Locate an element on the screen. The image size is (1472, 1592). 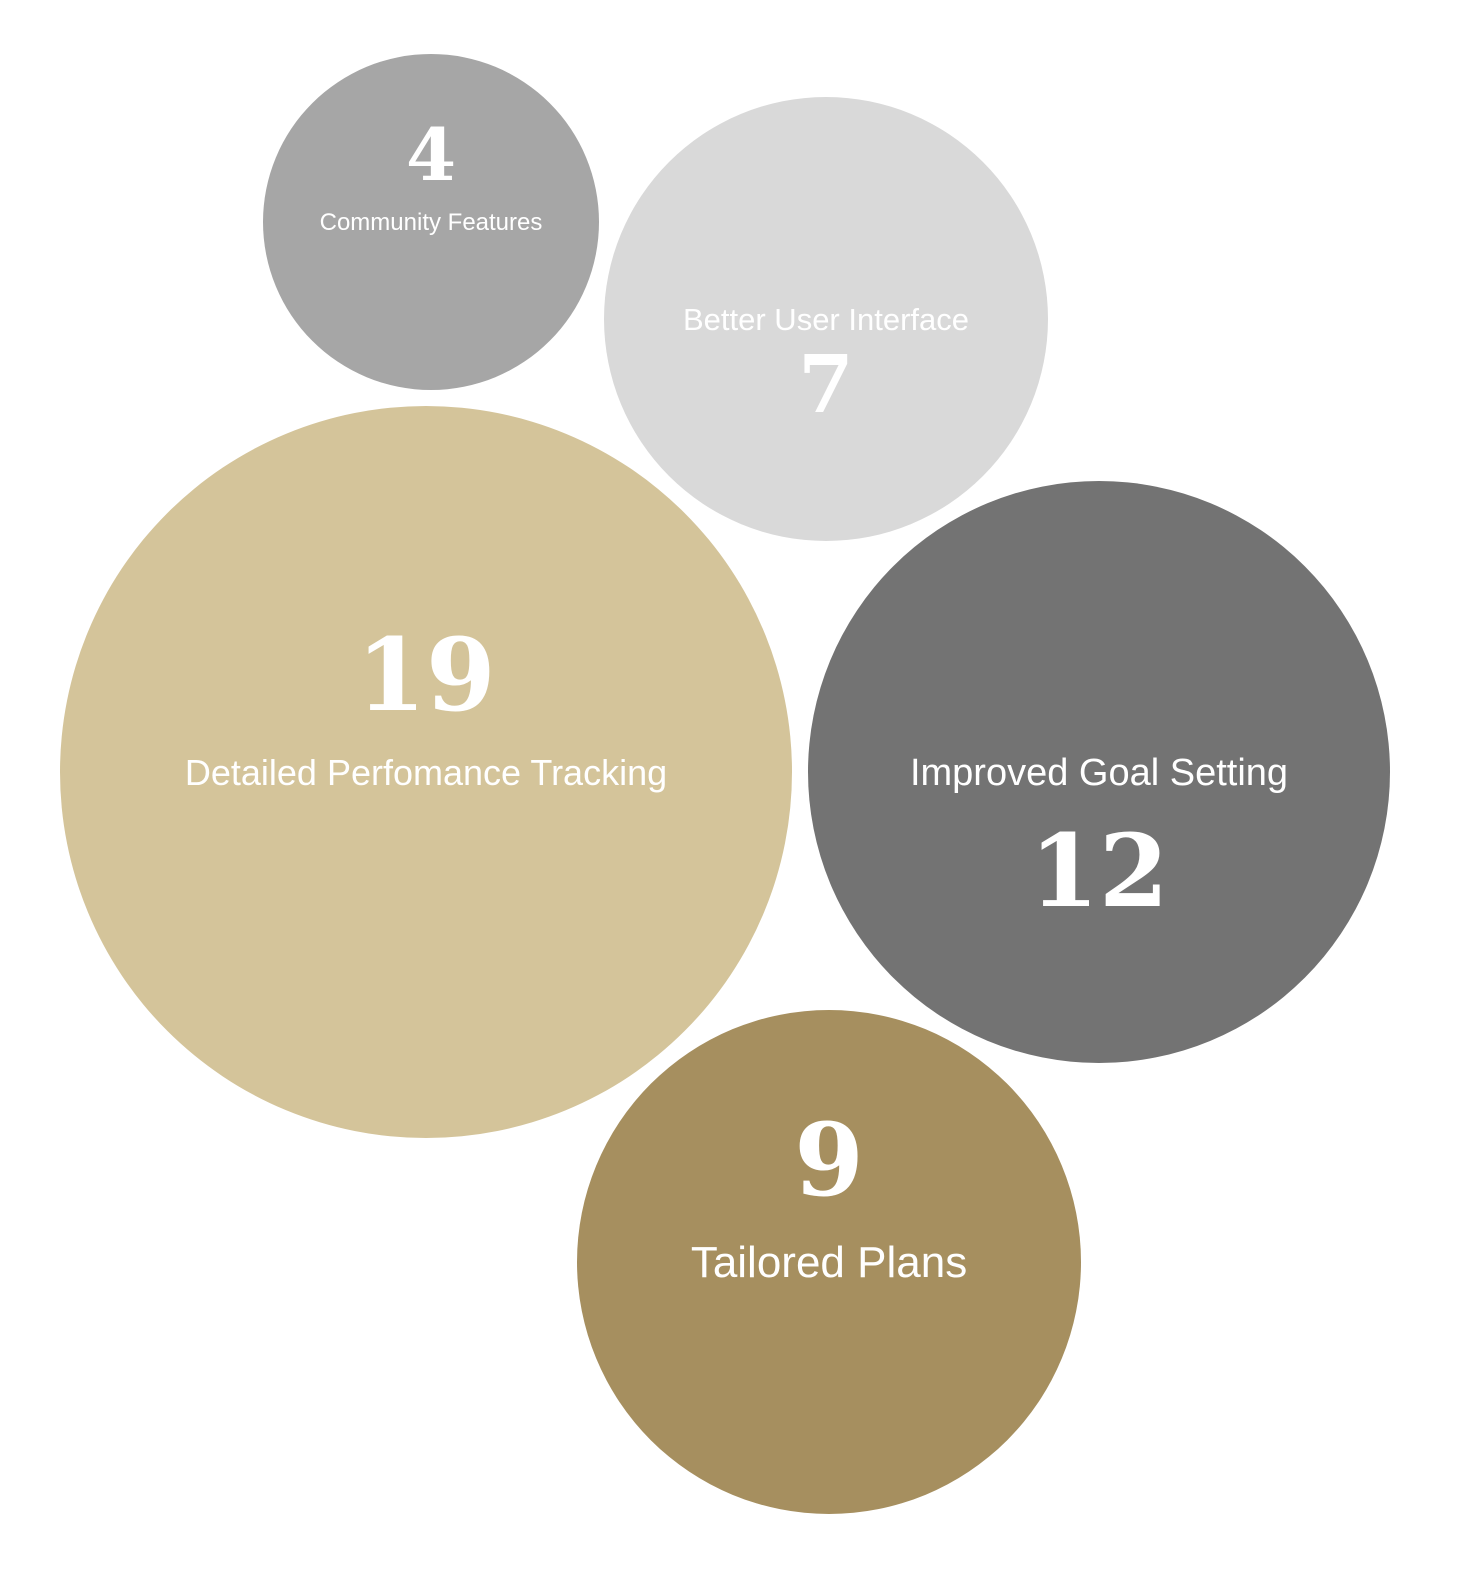
bubble: 7Better User Interface is located at coordinates (826, 319).